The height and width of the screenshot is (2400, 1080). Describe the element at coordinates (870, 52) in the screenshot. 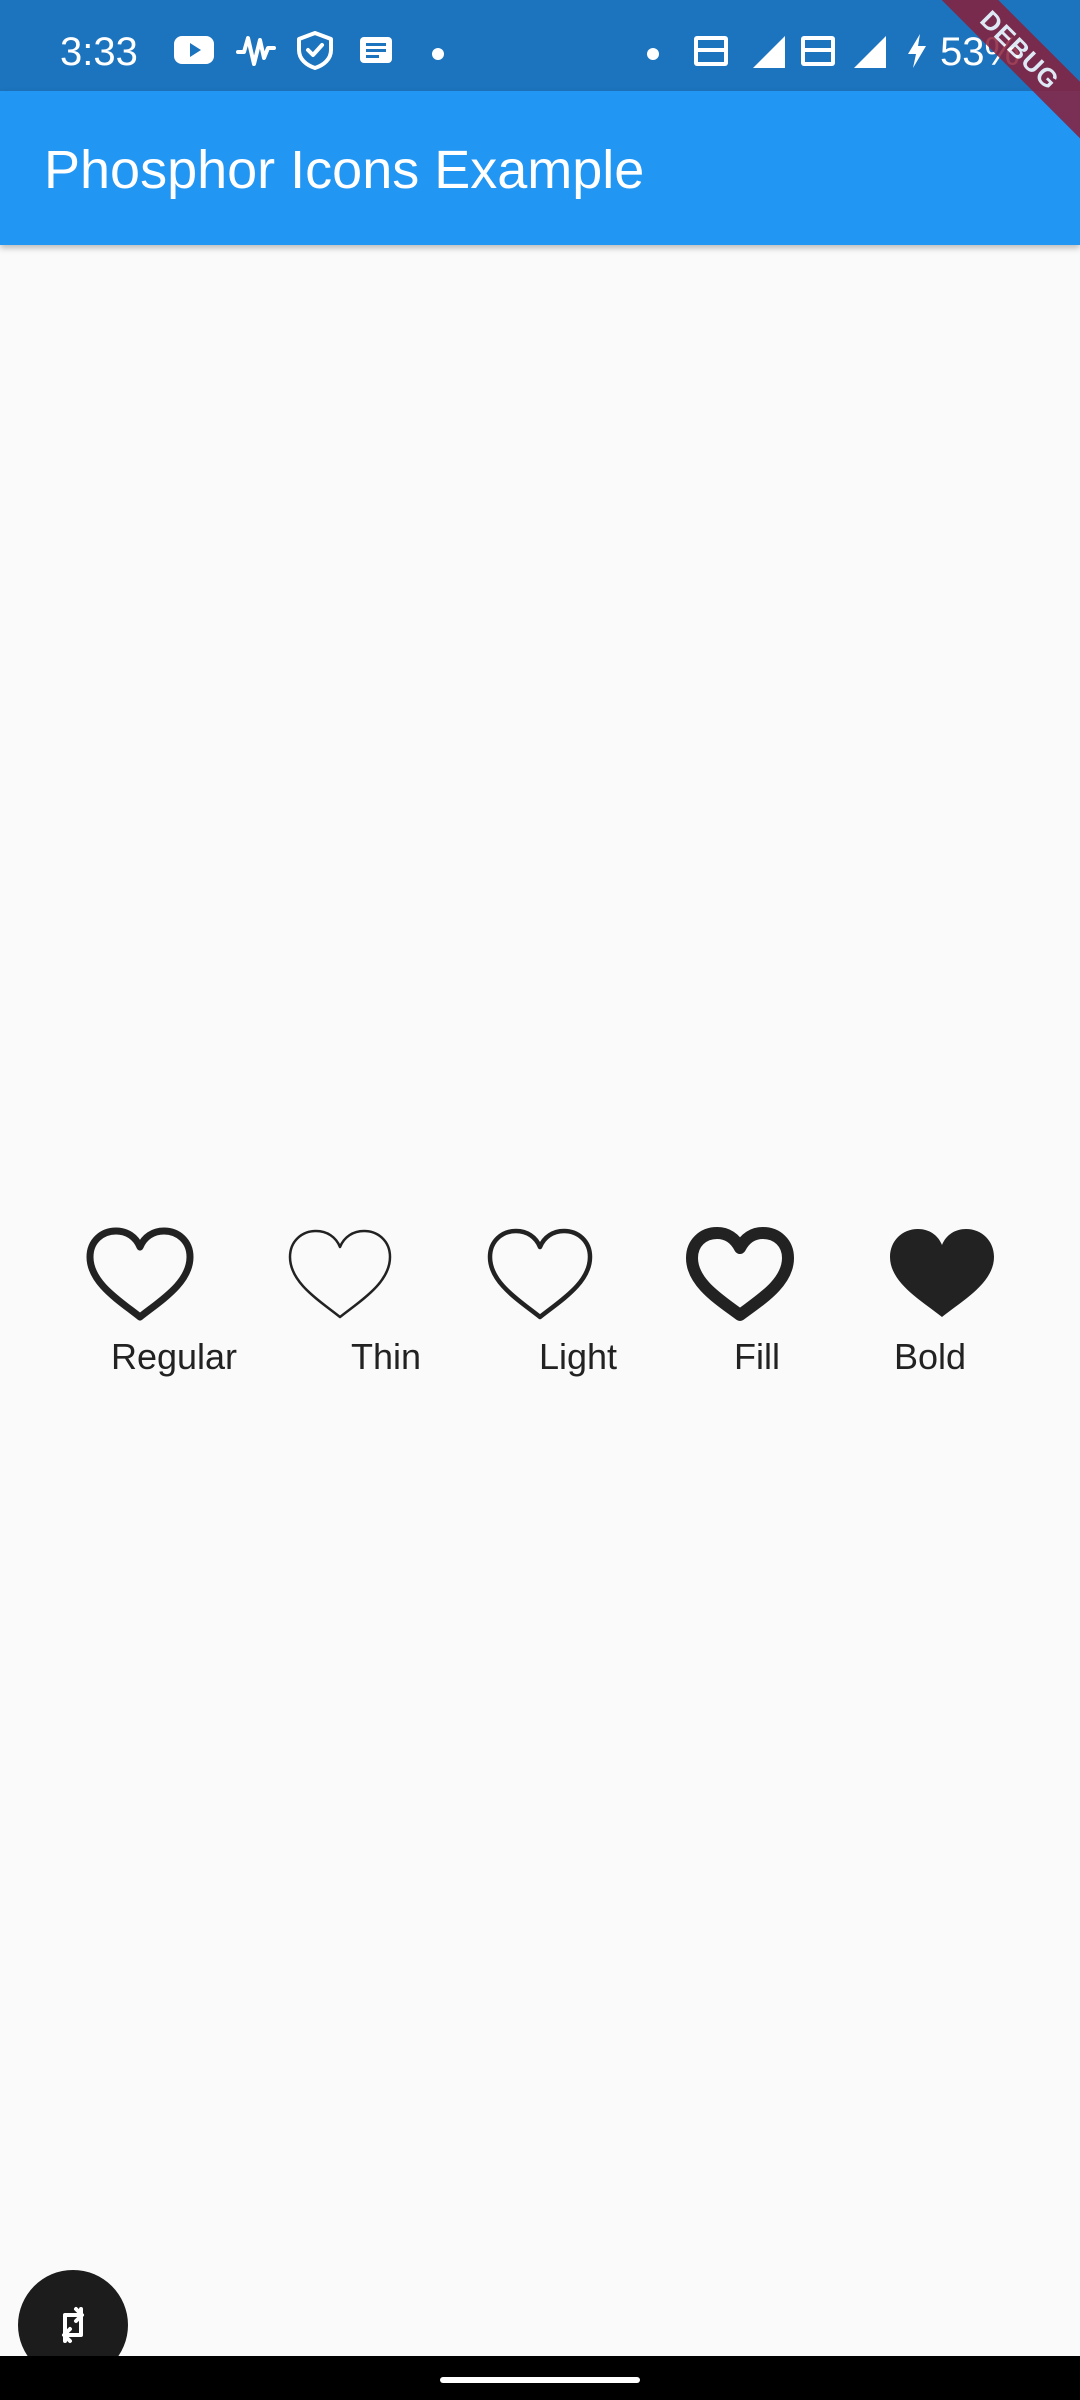

I see `signal-icon` at that location.